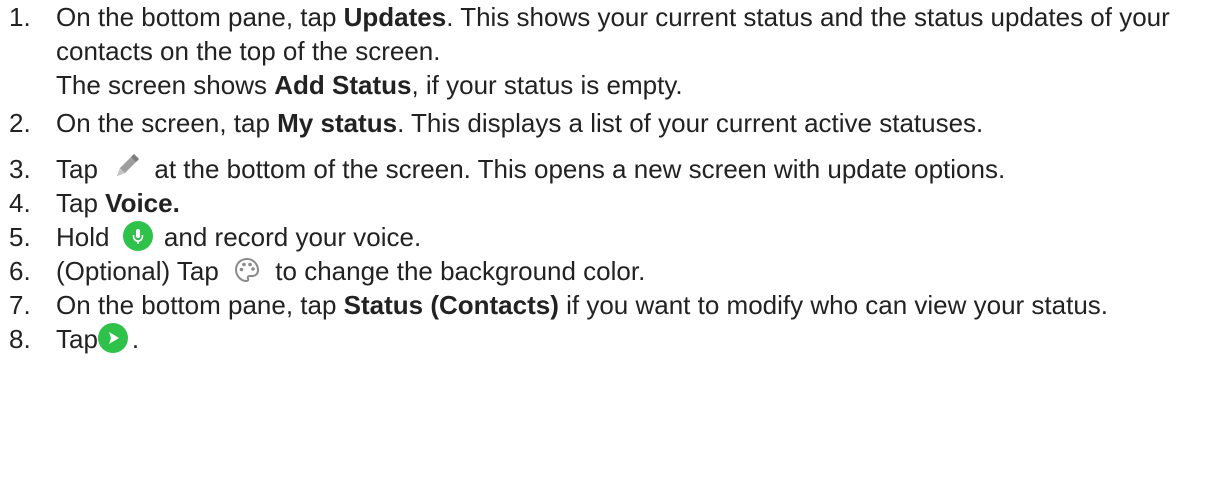 Image resolution: width=1210 pixels, height=492 pixels. Describe the element at coordinates (605, 339) in the screenshot. I see `step-8: 8. Tap.` at that location.